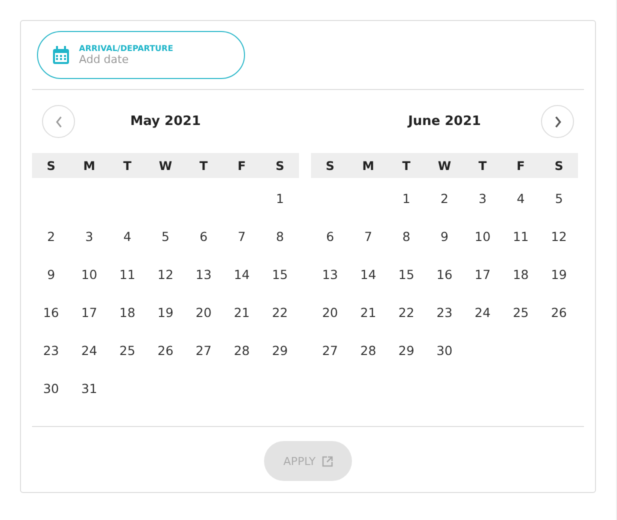 This screenshot has height=520, width=617. What do you see at coordinates (327, 461) in the screenshot?
I see `external-link-icon` at bounding box center [327, 461].